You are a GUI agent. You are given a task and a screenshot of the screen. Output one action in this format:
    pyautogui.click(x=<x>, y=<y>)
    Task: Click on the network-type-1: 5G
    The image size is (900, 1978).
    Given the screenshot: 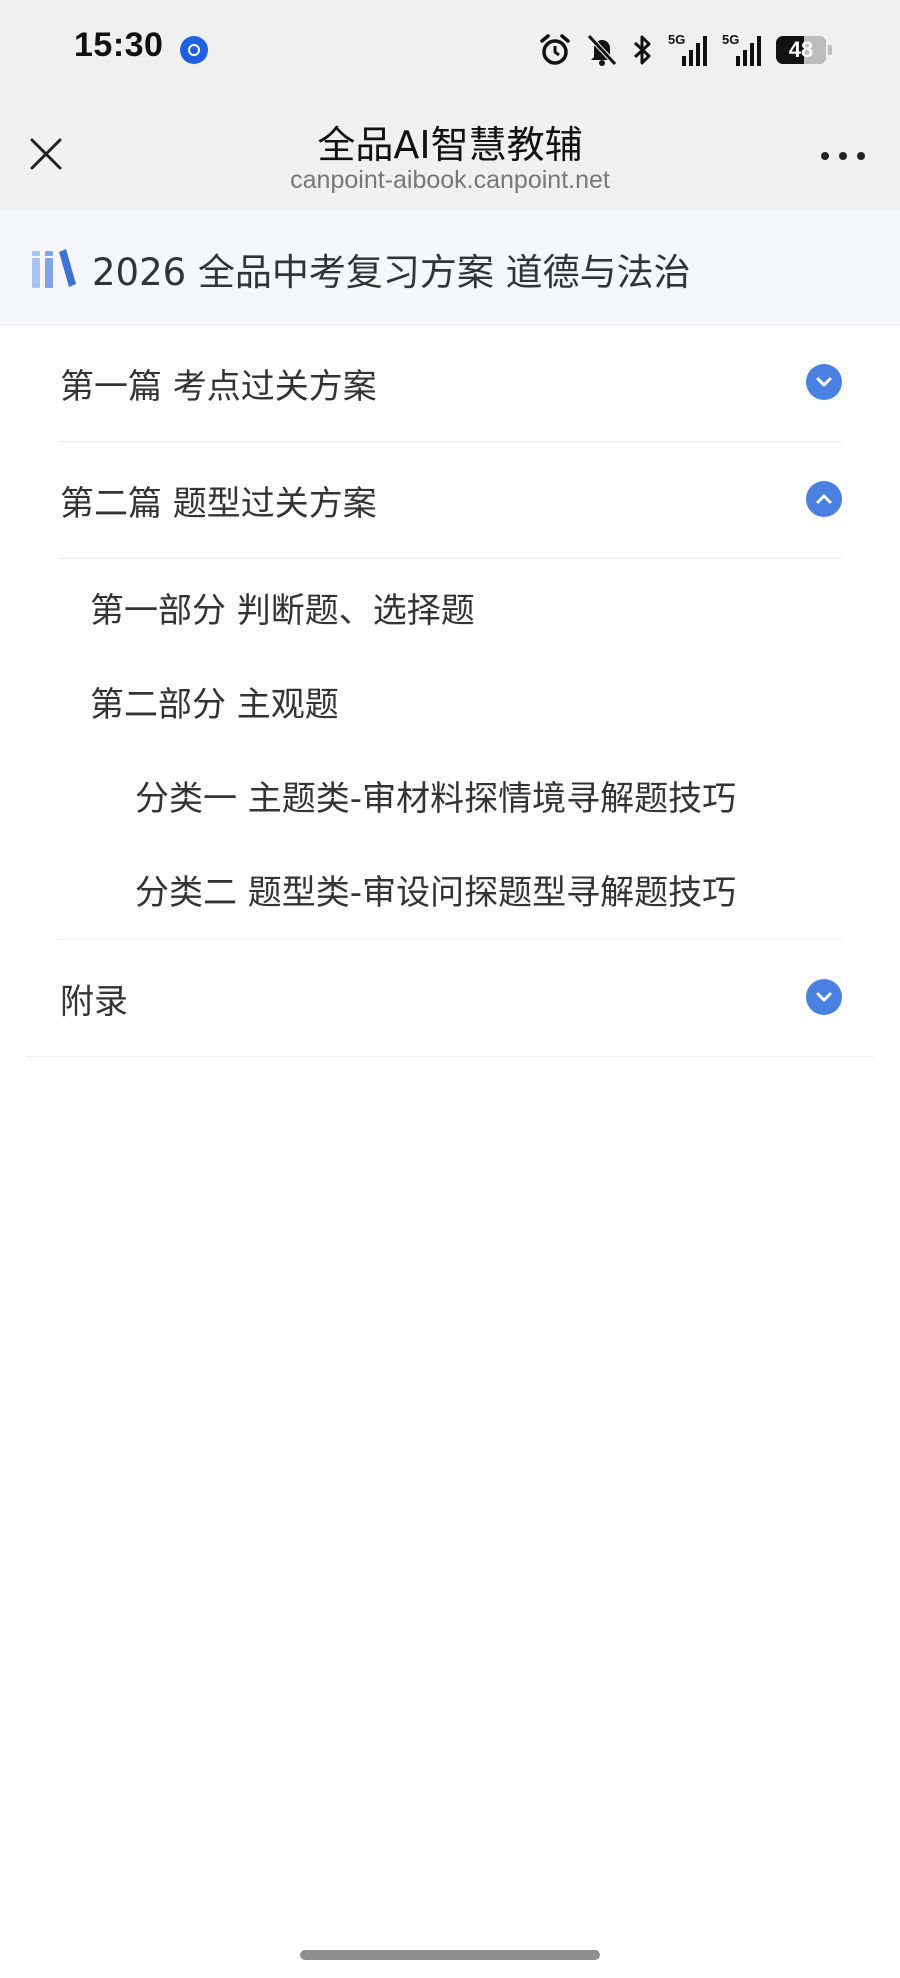 What is the action you would take?
    pyautogui.click(x=677, y=39)
    